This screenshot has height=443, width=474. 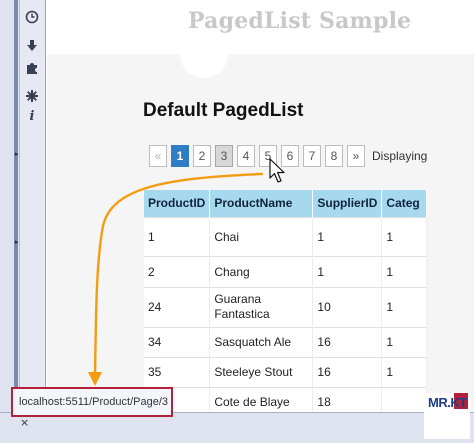 I want to click on puzzle-icon, so click(x=32, y=68).